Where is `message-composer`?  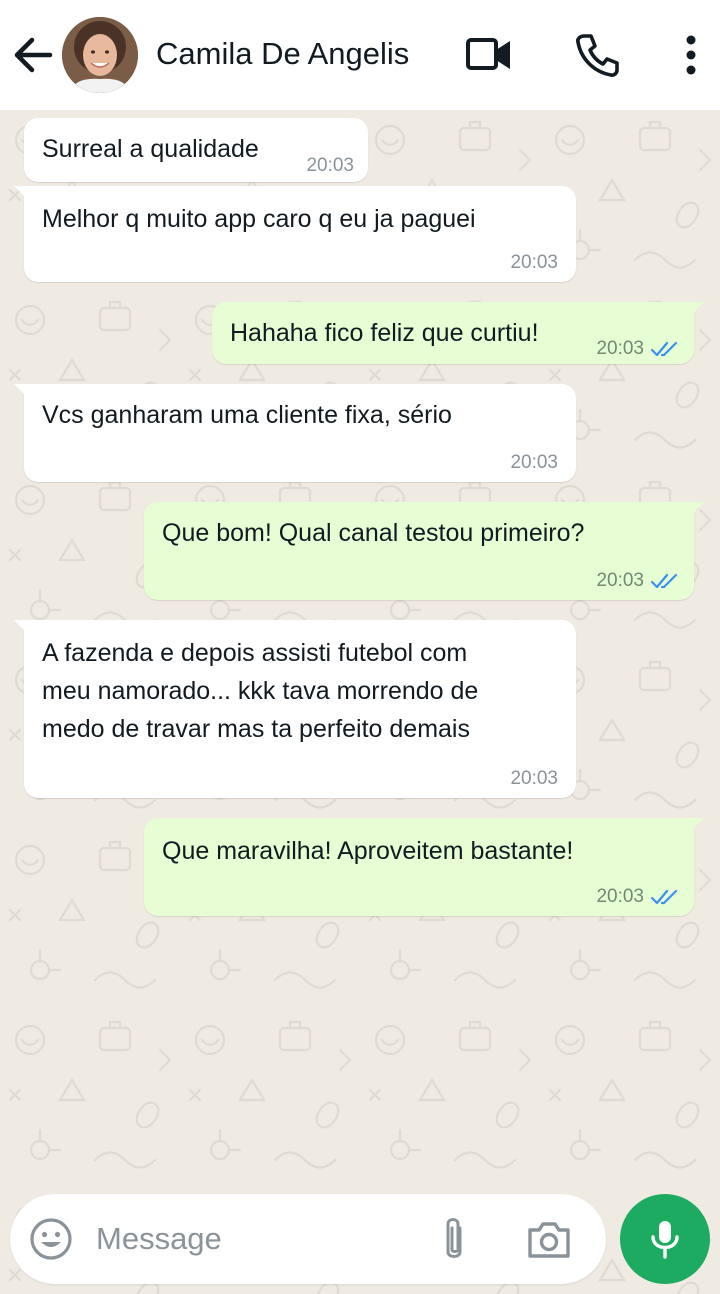 message-composer is located at coordinates (308, 1239).